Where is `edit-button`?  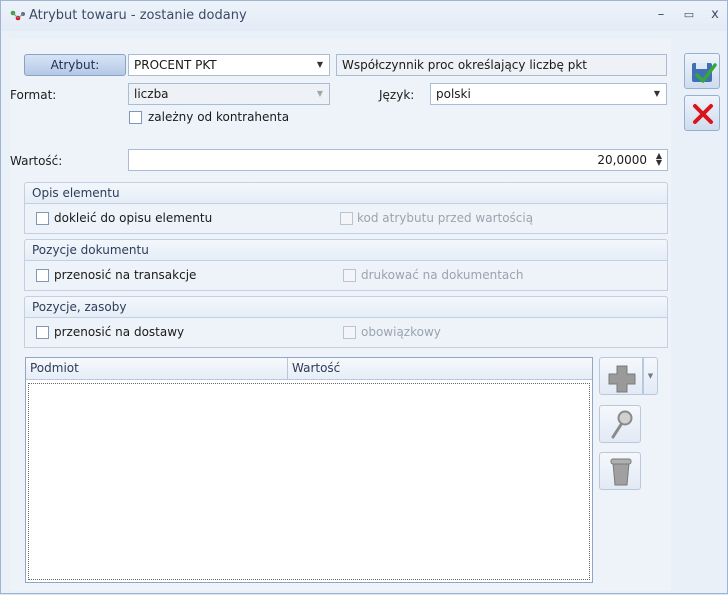
edit-button is located at coordinates (620, 424).